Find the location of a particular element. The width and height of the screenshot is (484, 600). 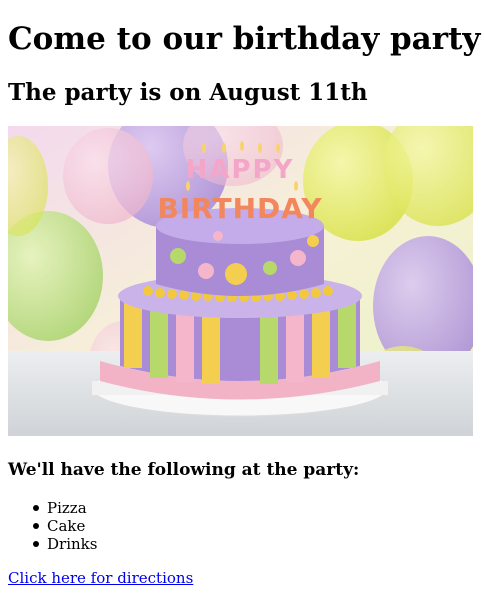

list-item: Cake is located at coordinates (52, 526).